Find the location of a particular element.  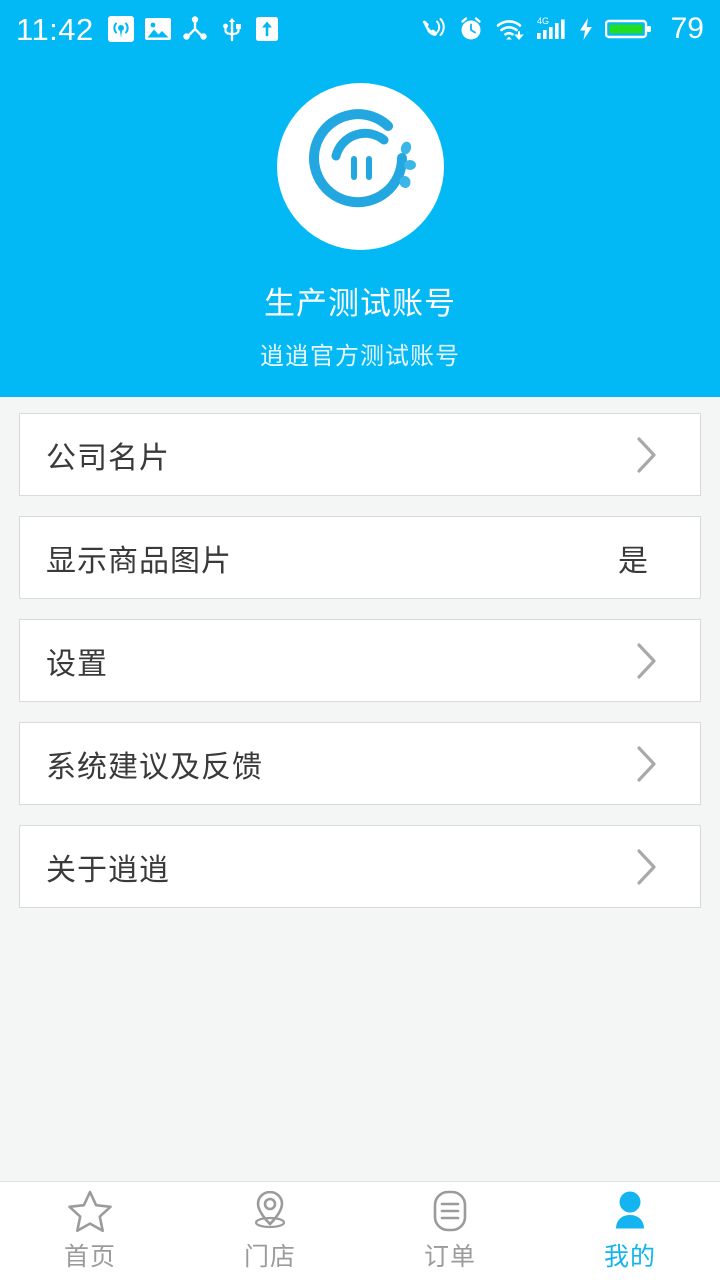

bottom-tab-bar: 首页 门店 订单 我的 is located at coordinates (360, 1230).